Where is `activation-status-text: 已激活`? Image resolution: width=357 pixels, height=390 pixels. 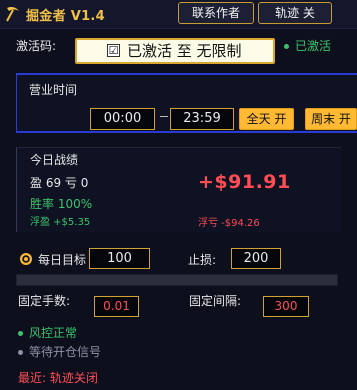
activation-status-text: 已激活 is located at coordinates (313, 46).